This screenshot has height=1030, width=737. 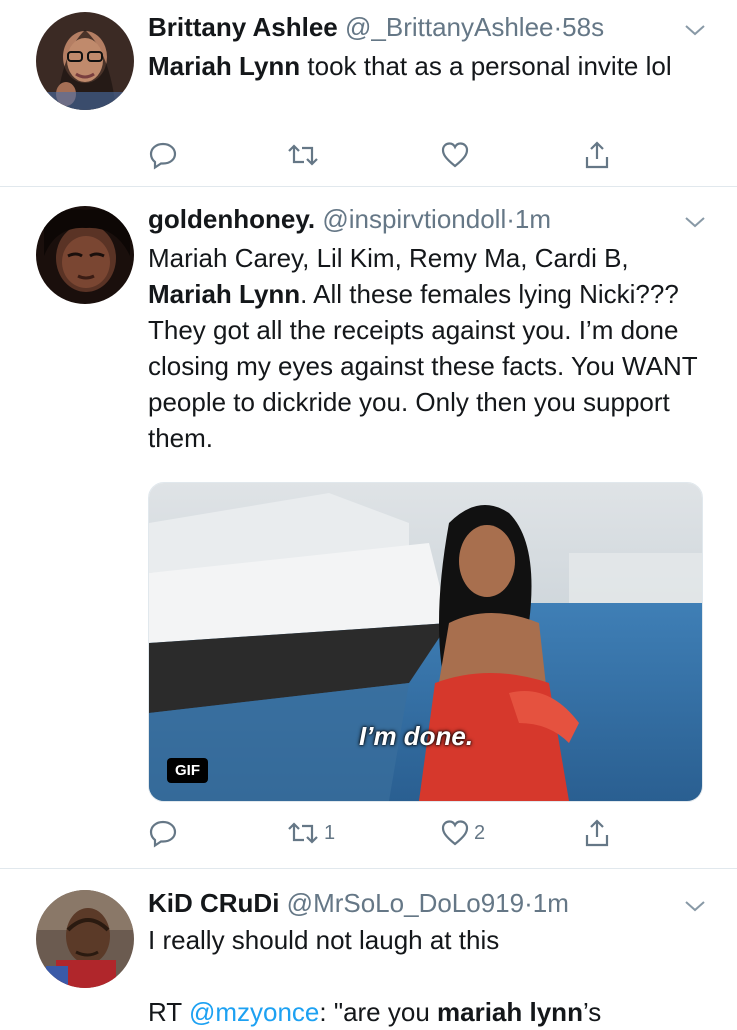 I want to click on tweet-text-line: I really should not laugh at this, so click(x=324, y=940).